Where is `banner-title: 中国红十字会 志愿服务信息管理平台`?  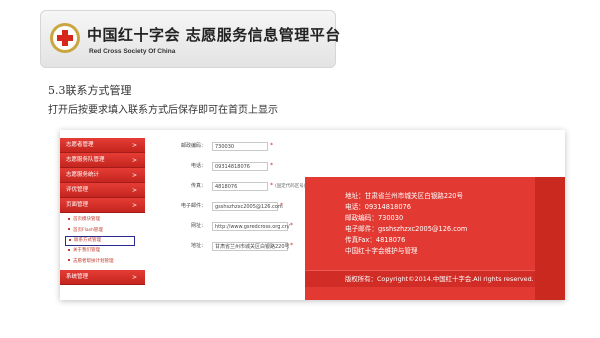 banner-title: 中国红十字会 志愿服务信息管理平台 is located at coordinates (214, 35).